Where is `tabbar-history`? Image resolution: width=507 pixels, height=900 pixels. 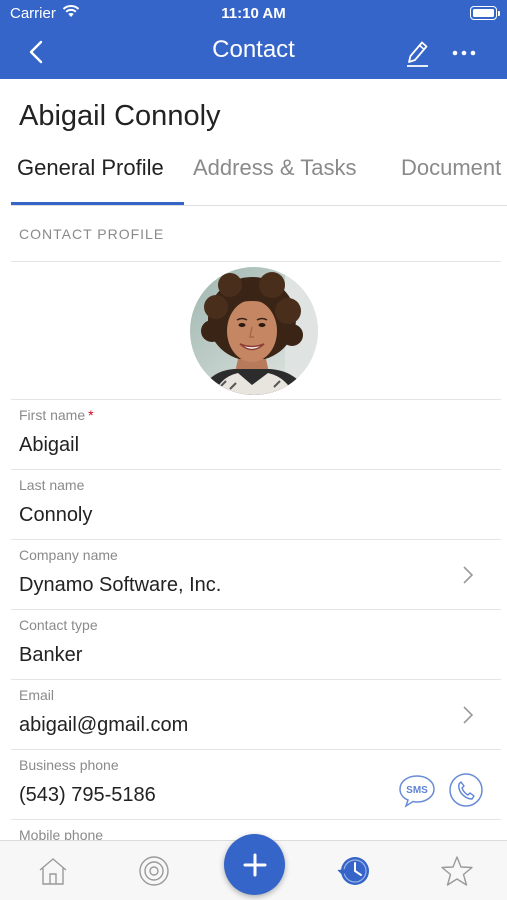 tabbar-history is located at coordinates (354, 871).